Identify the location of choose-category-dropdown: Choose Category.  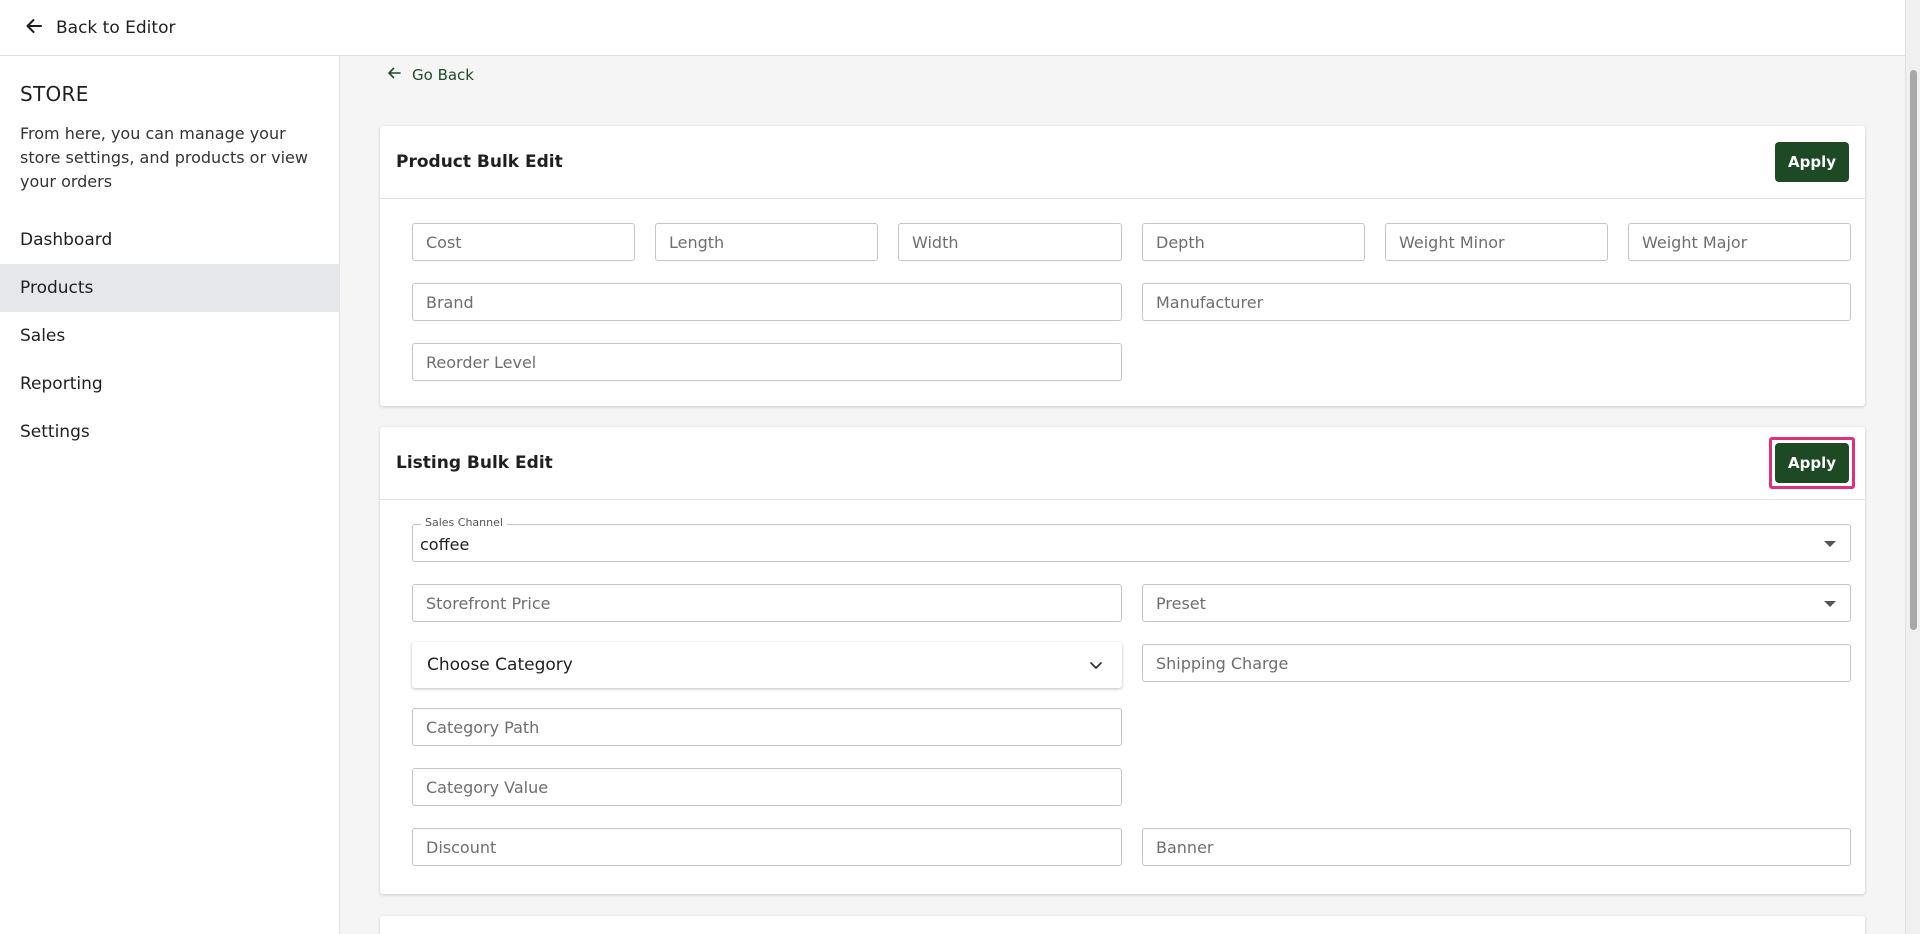
(767, 665).